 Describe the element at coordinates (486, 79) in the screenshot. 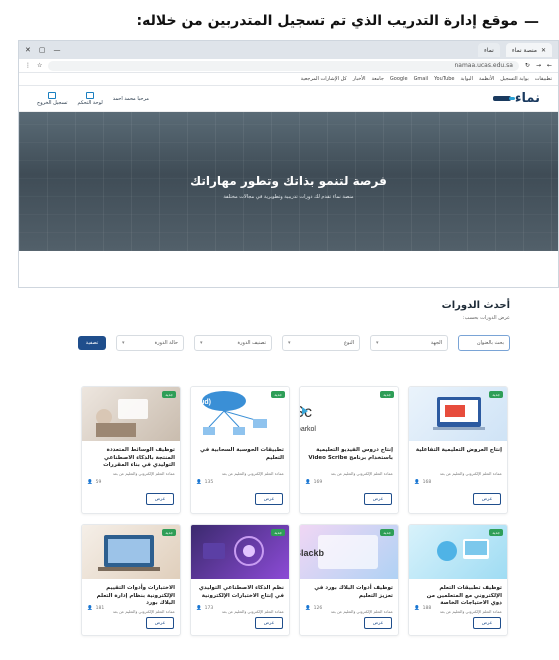

I see `bookmark-item: الأنظمة` at that location.